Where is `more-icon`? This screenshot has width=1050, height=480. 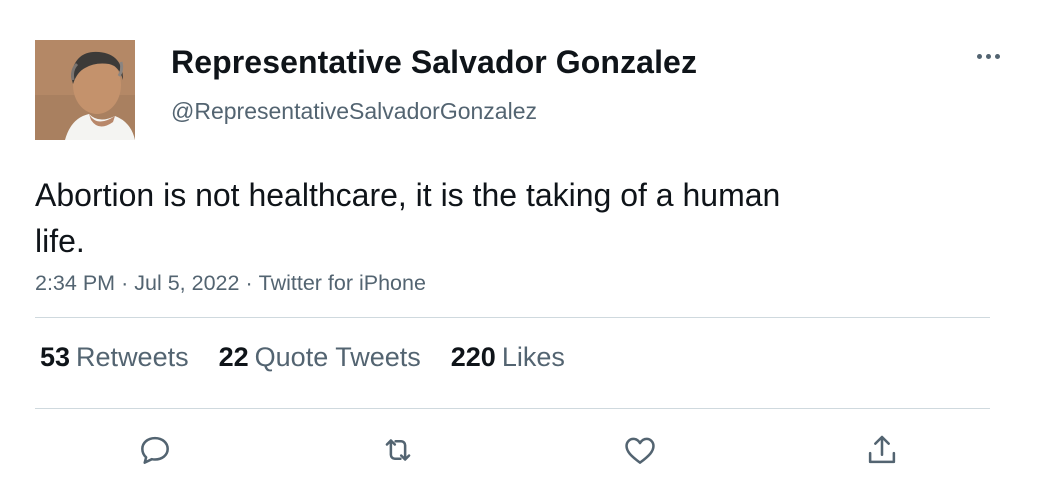 more-icon is located at coordinates (988, 56).